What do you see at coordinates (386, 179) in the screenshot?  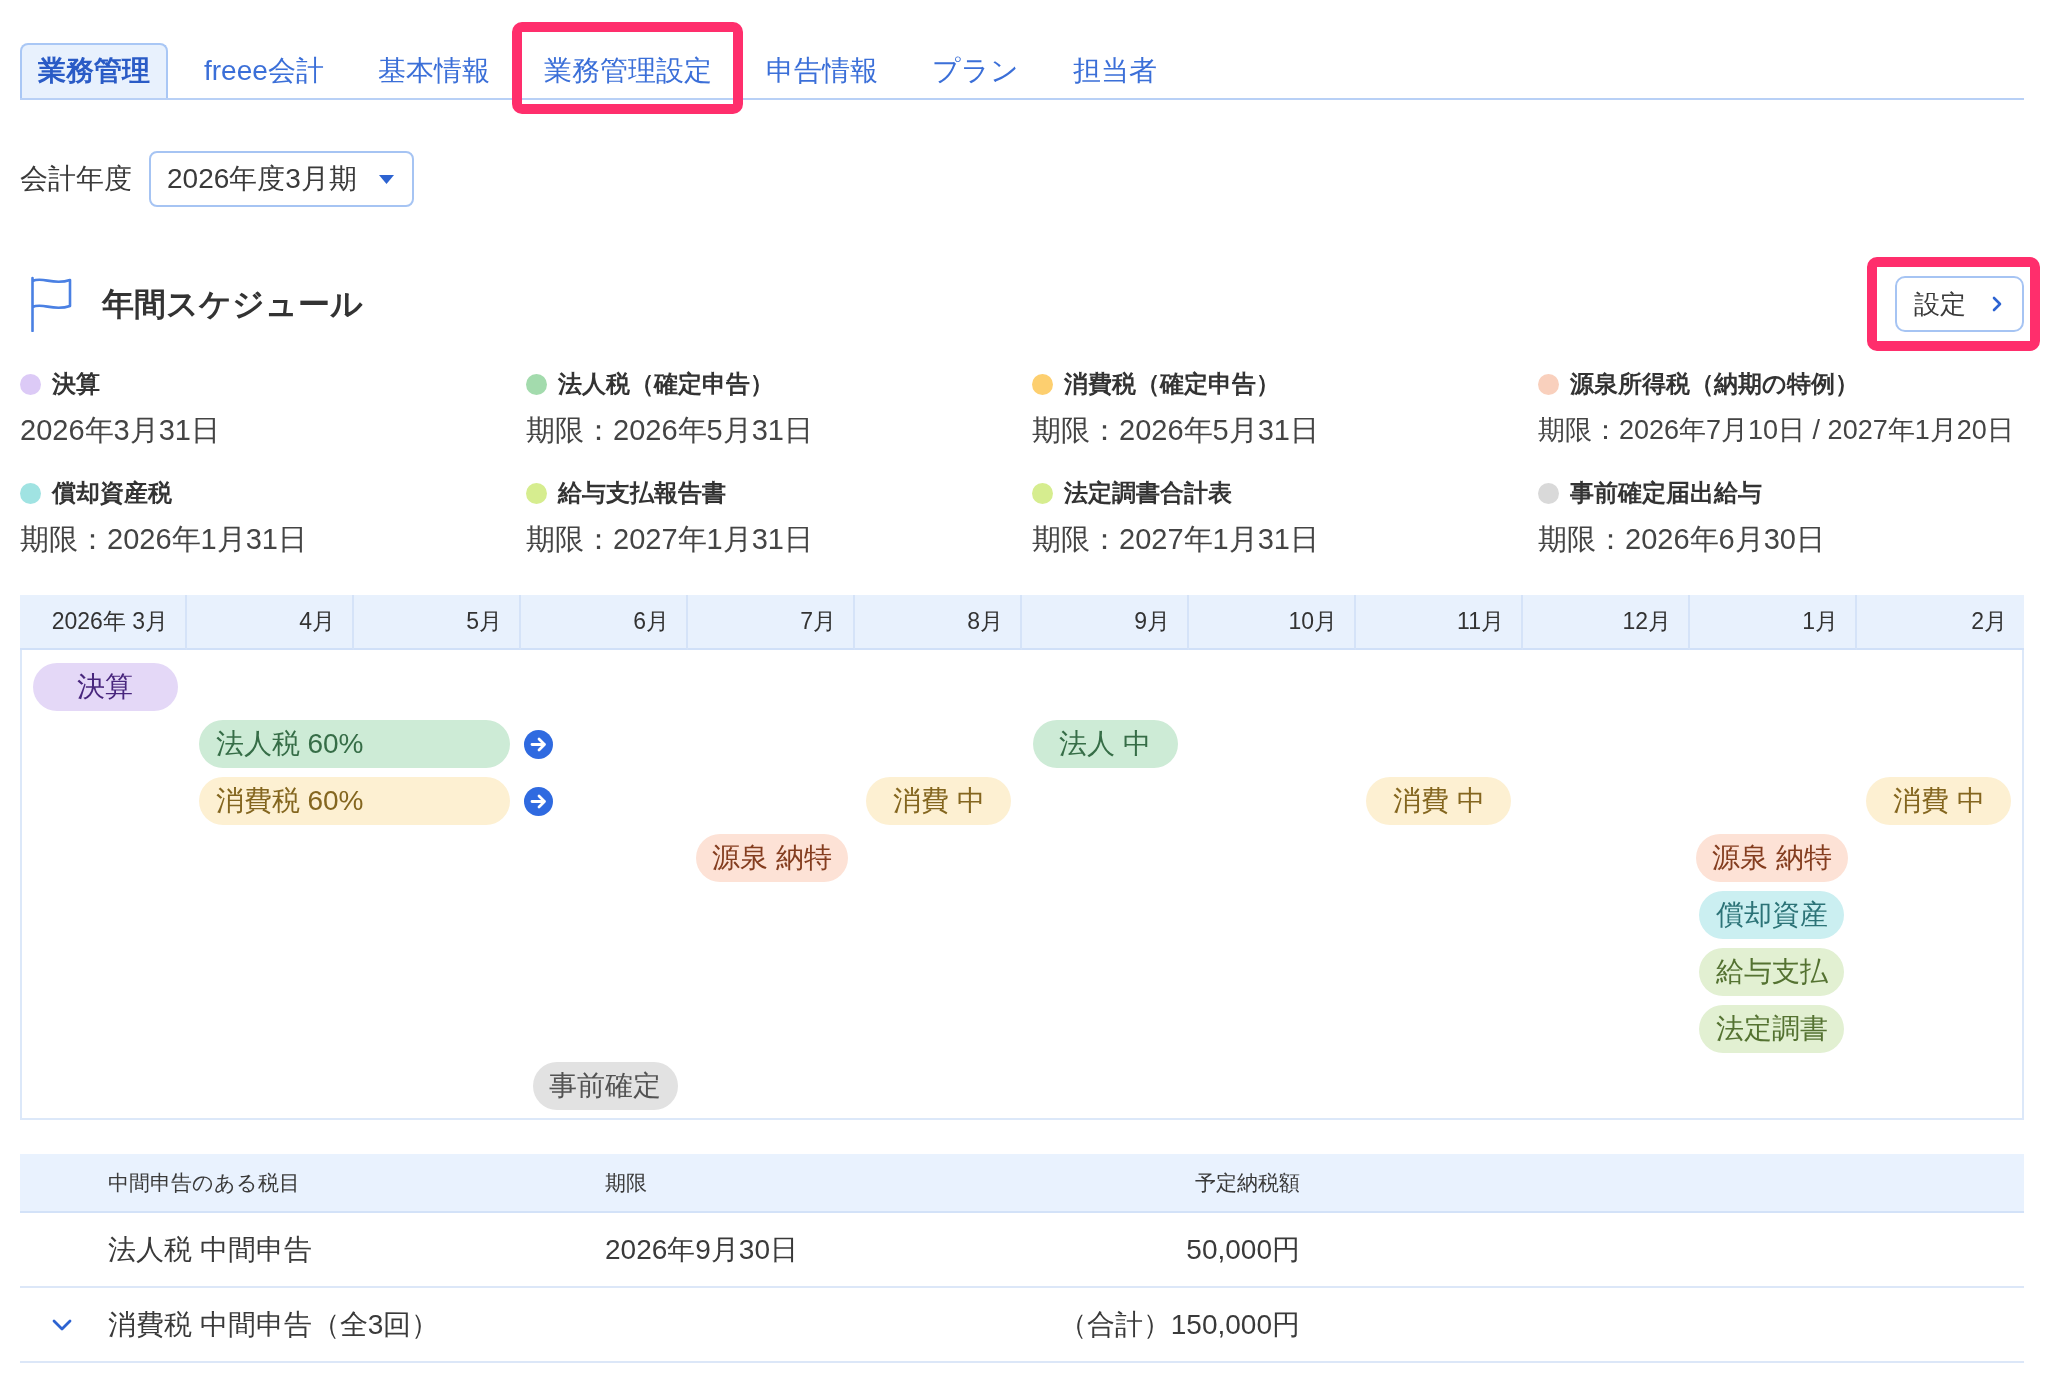 I see `caret-down-icon` at bounding box center [386, 179].